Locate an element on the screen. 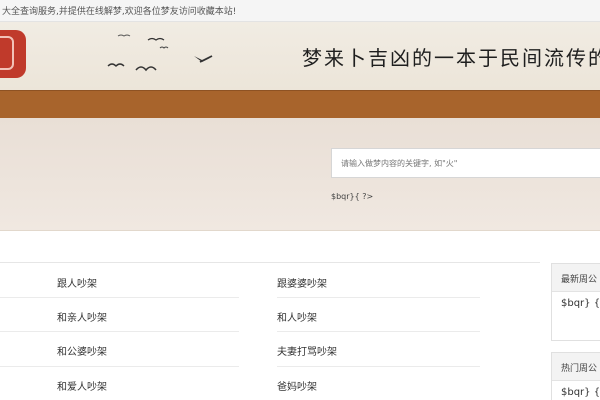 This screenshot has width=600, height=400. dream-link: 和公婆吵架 is located at coordinates (82, 350).